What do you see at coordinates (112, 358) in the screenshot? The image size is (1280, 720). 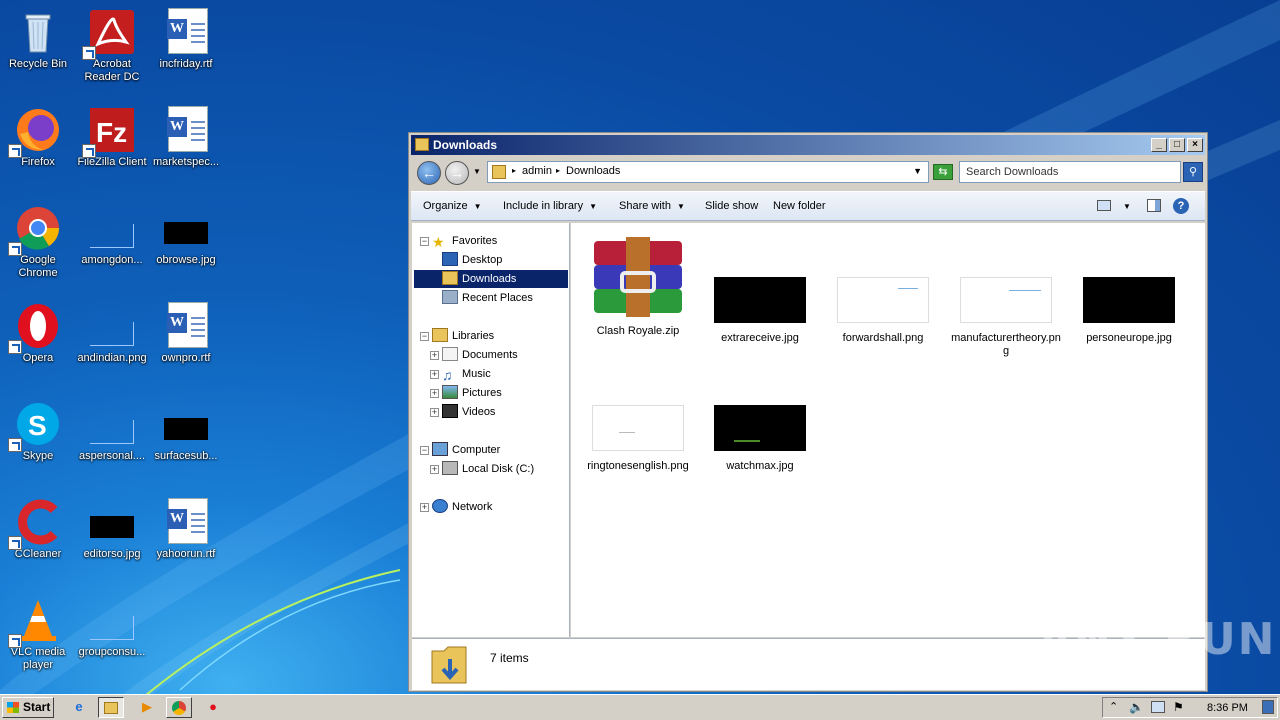 I see `desktop-icon-label: andindian.png` at bounding box center [112, 358].